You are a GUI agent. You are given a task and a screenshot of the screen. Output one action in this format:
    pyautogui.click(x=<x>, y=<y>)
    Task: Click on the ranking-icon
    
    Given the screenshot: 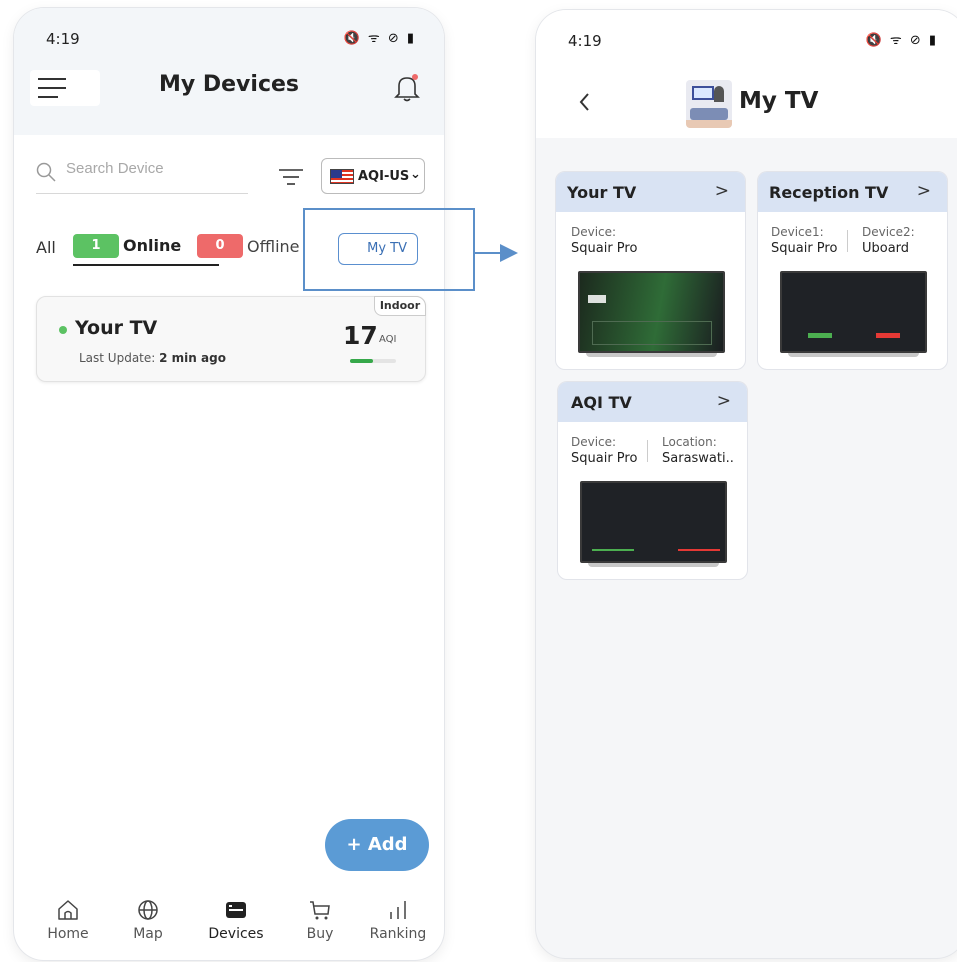 What is the action you would take?
    pyautogui.click(x=398, y=910)
    